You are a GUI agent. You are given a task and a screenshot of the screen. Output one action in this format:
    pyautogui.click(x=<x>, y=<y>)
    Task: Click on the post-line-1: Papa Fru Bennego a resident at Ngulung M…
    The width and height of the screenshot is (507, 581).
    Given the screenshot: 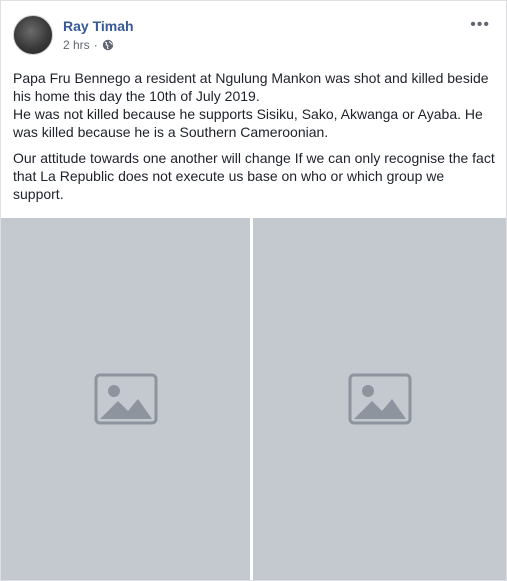 What is the action you would take?
    pyautogui.click(x=251, y=87)
    